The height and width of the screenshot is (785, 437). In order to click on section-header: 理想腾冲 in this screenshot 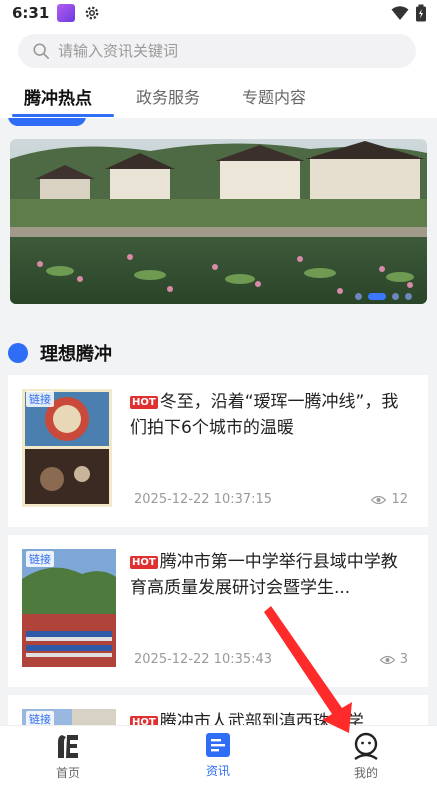, I will do `click(60, 353)`.